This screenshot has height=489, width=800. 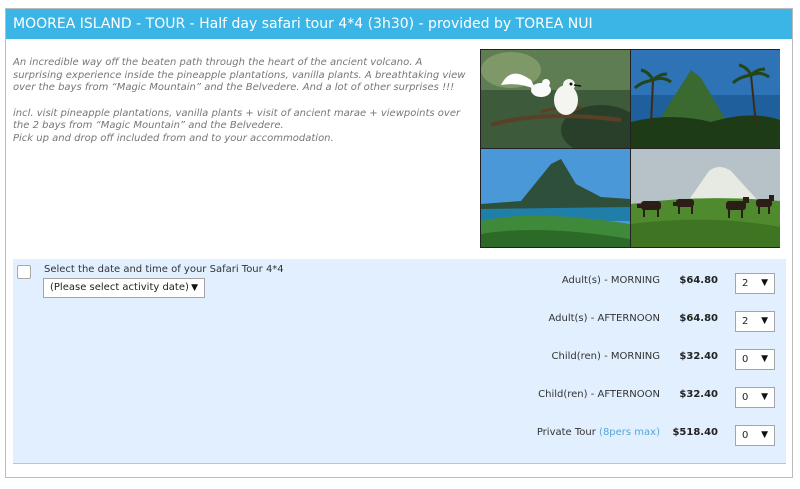 What do you see at coordinates (755, 321) in the screenshot?
I see `qty-select-adult-afternoon: 2 ▼` at bounding box center [755, 321].